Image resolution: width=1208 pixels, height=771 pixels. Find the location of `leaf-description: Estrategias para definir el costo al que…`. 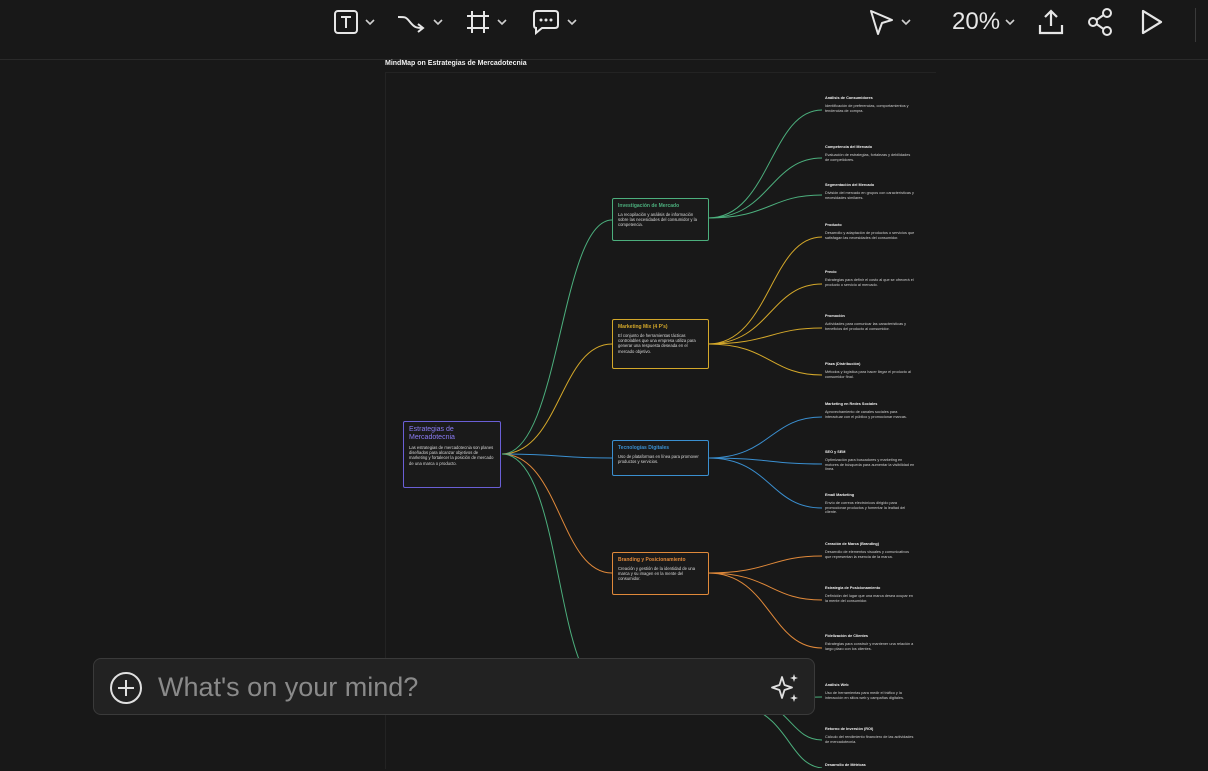

leaf-description: Estrategias para definir el costo al que… is located at coordinates (869, 282).